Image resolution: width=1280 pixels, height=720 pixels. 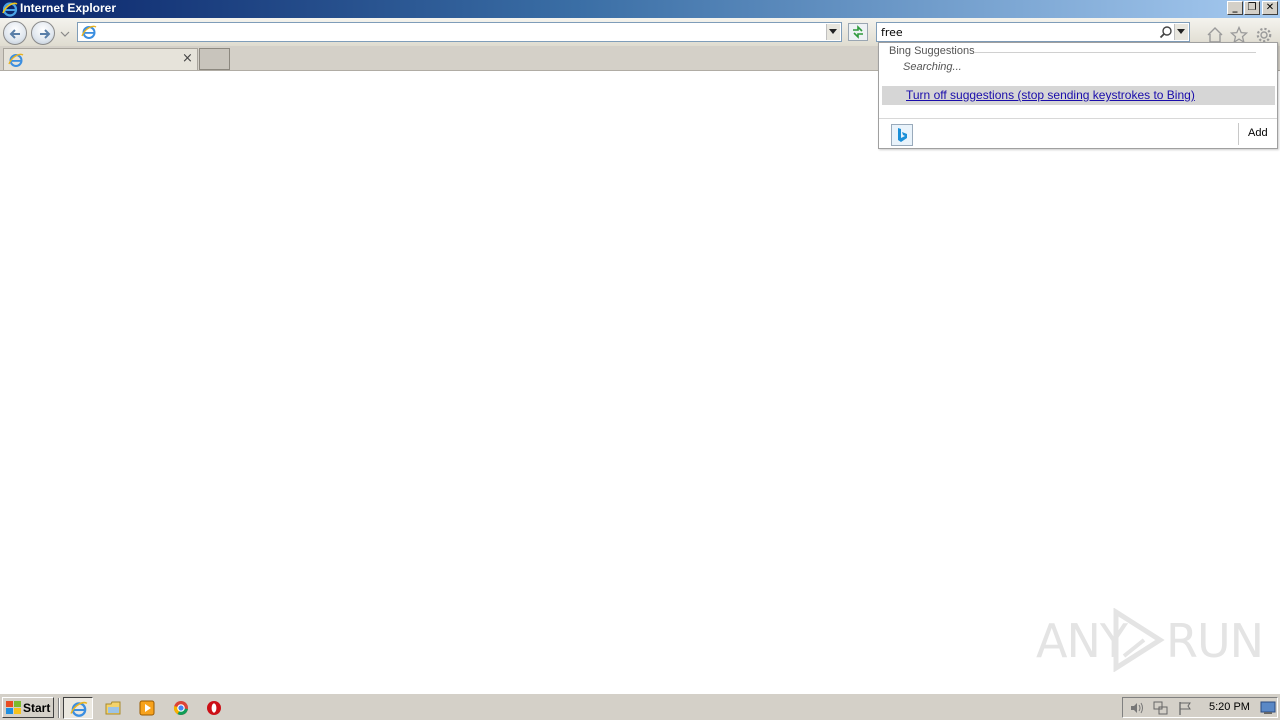 What do you see at coordinates (1137, 708) in the screenshot?
I see `volume-icon` at bounding box center [1137, 708].